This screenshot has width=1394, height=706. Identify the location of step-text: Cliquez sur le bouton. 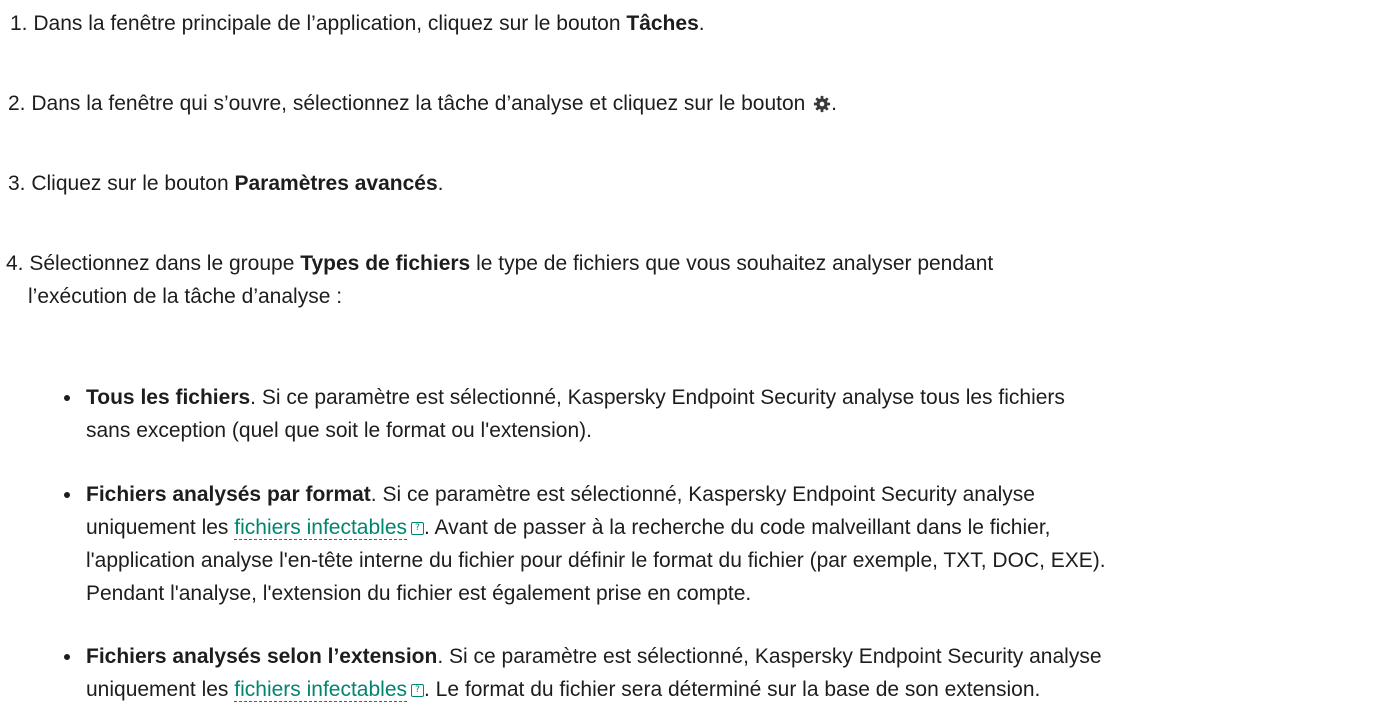
(130, 183).